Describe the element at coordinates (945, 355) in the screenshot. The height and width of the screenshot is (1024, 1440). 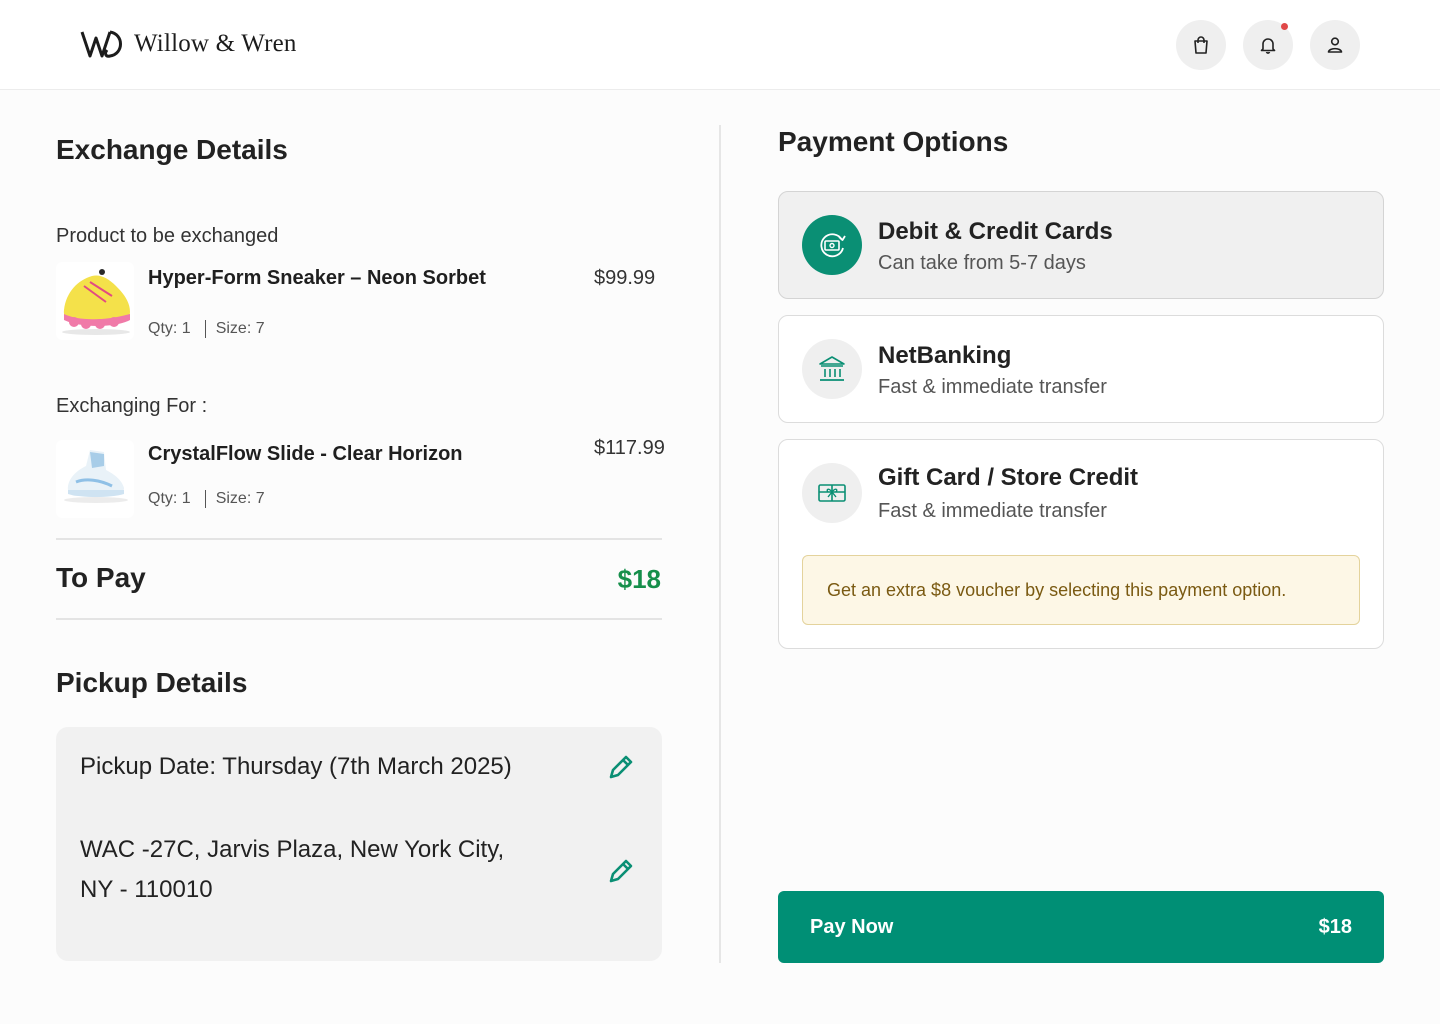
I see `payment-option-title: NetBanking` at that location.